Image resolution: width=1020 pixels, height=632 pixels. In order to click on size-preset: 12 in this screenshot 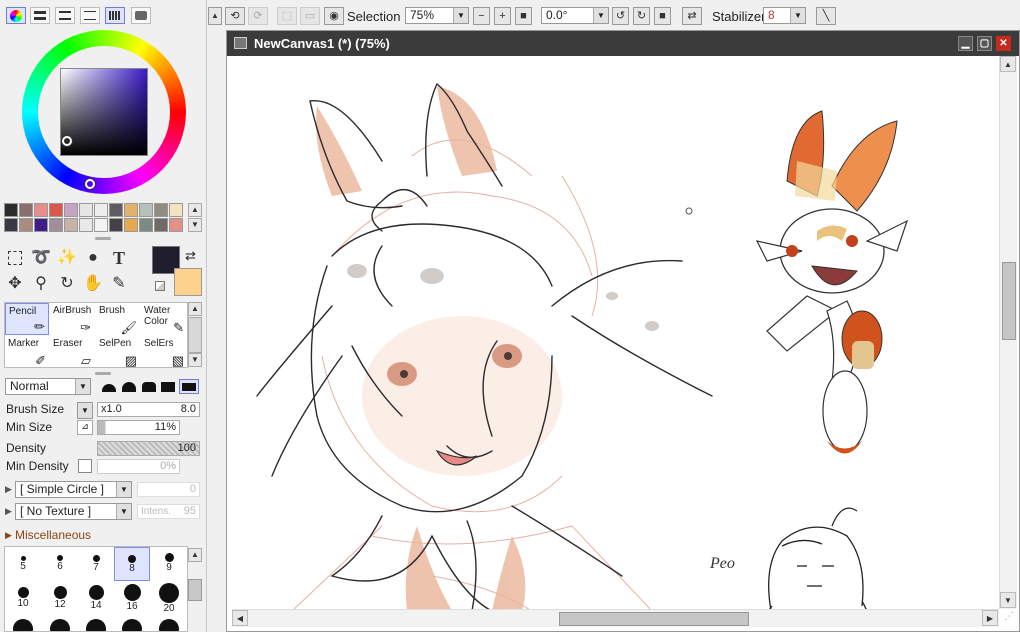, I will do `click(60, 599)`.